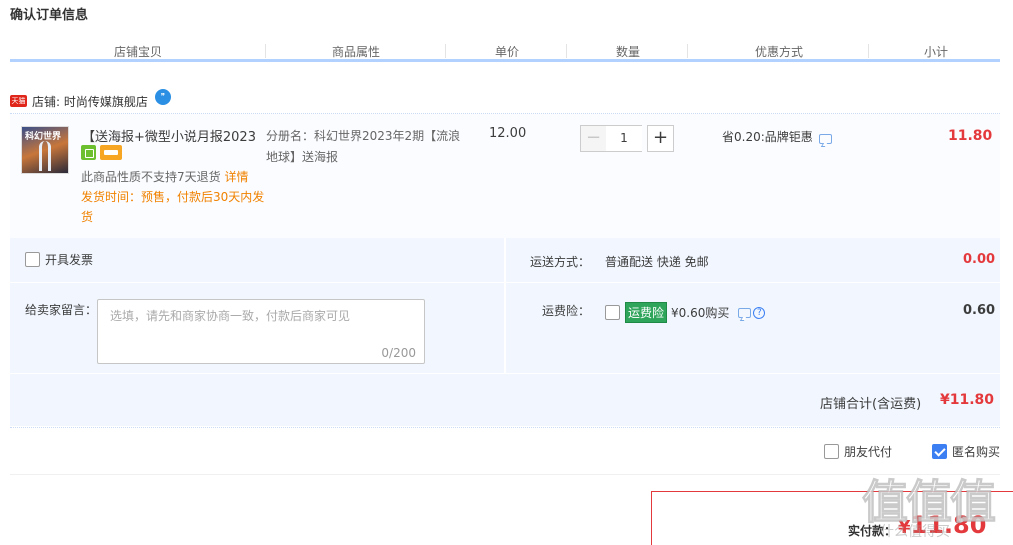  I want to click on seller-message-placeholder: 选填，请先和商家协商一致，付款后商家可见, so click(230, 316).